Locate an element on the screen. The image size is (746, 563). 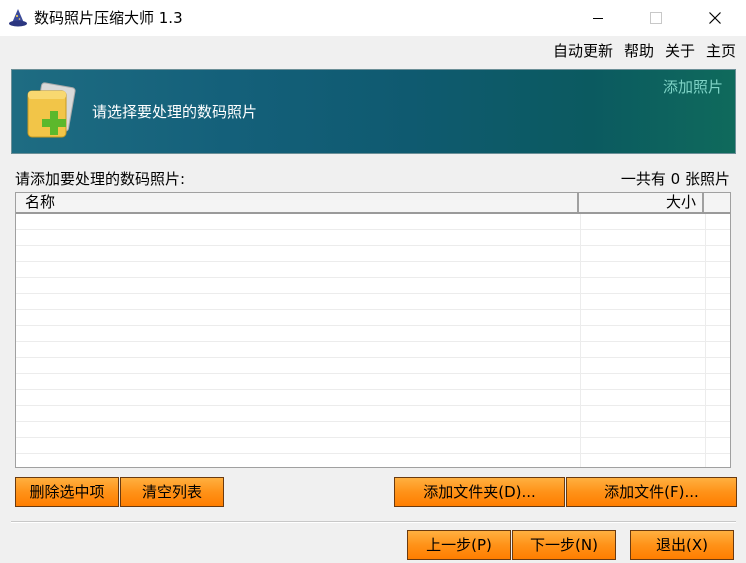
add-photos-link: 添加照片 is located at coordinates (693, 87).